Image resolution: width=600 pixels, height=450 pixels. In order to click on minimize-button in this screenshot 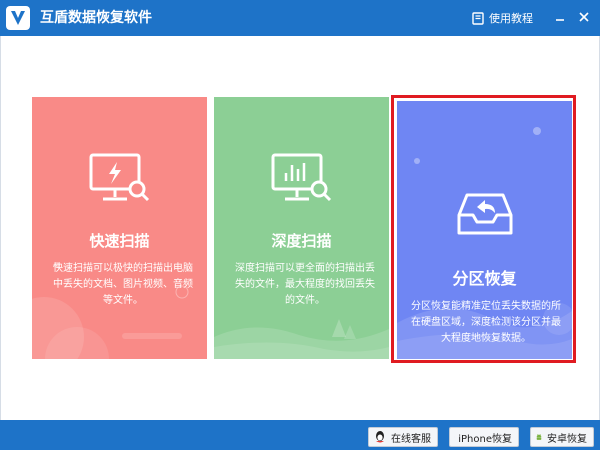, I will do `click(560, 17)`.